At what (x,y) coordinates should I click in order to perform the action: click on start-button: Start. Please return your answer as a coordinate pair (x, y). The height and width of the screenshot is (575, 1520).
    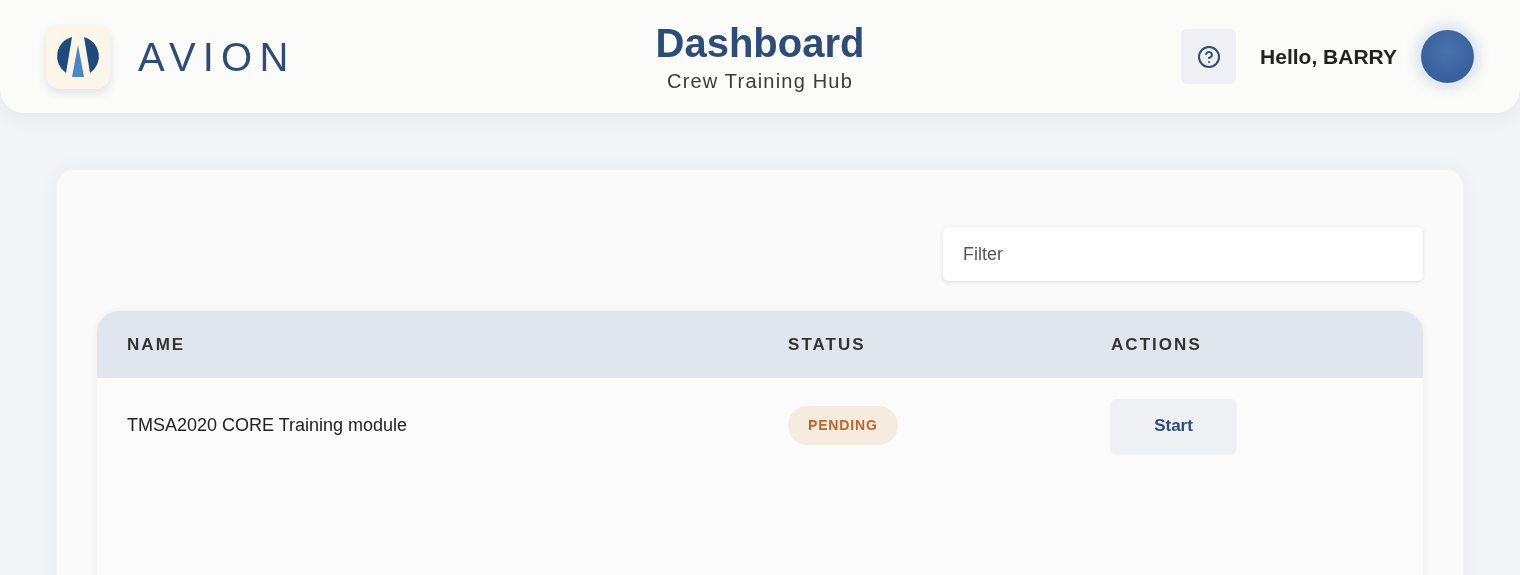
    Looking at the image, I should click on (1173, 425).